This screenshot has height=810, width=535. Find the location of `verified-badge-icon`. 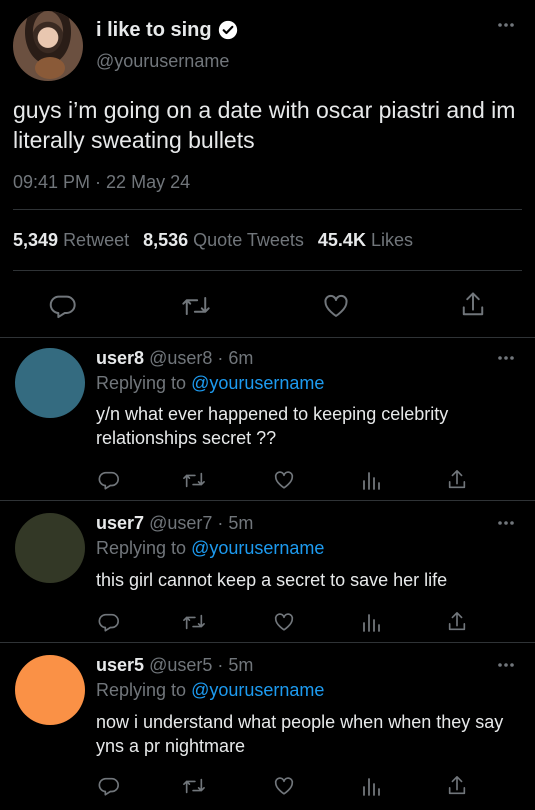

verified-badge-icon is located at coordinates (228, 30).